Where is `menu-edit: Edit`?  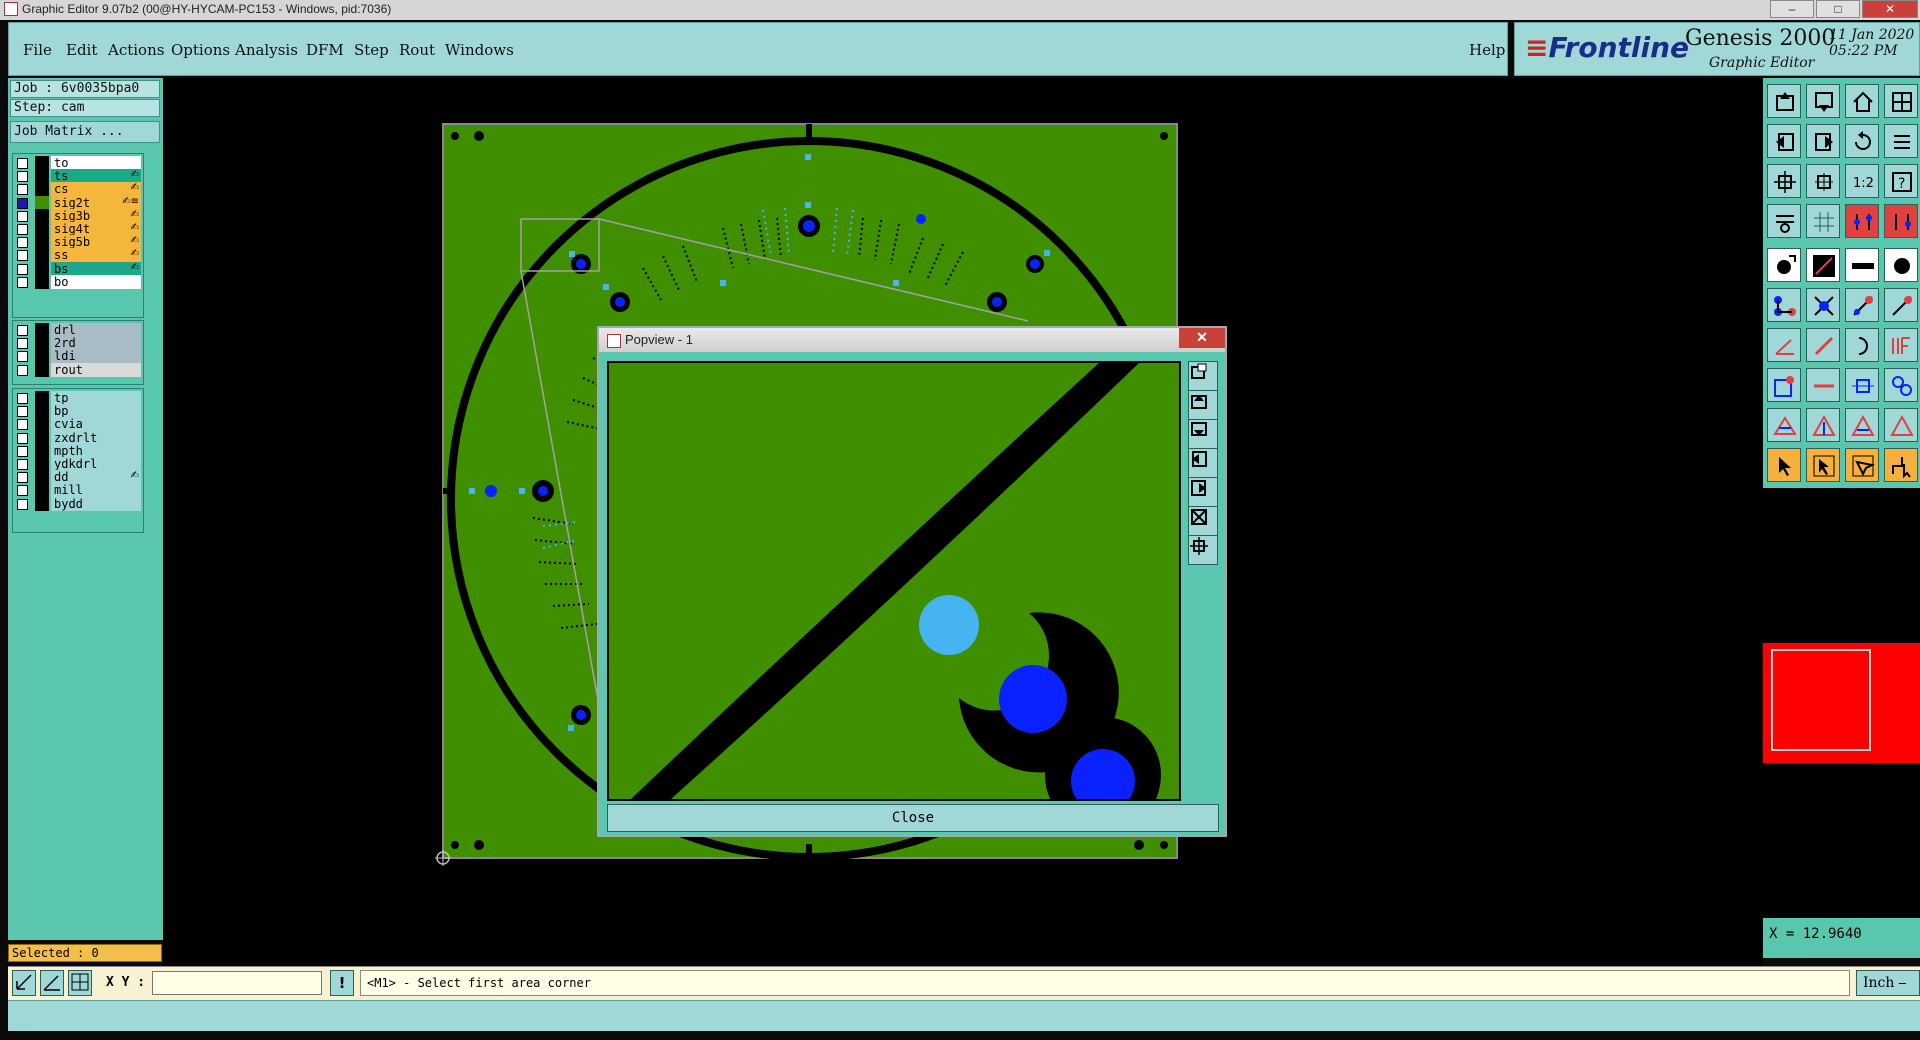
menu-edit: Edit is located at coordinates (81, 50).